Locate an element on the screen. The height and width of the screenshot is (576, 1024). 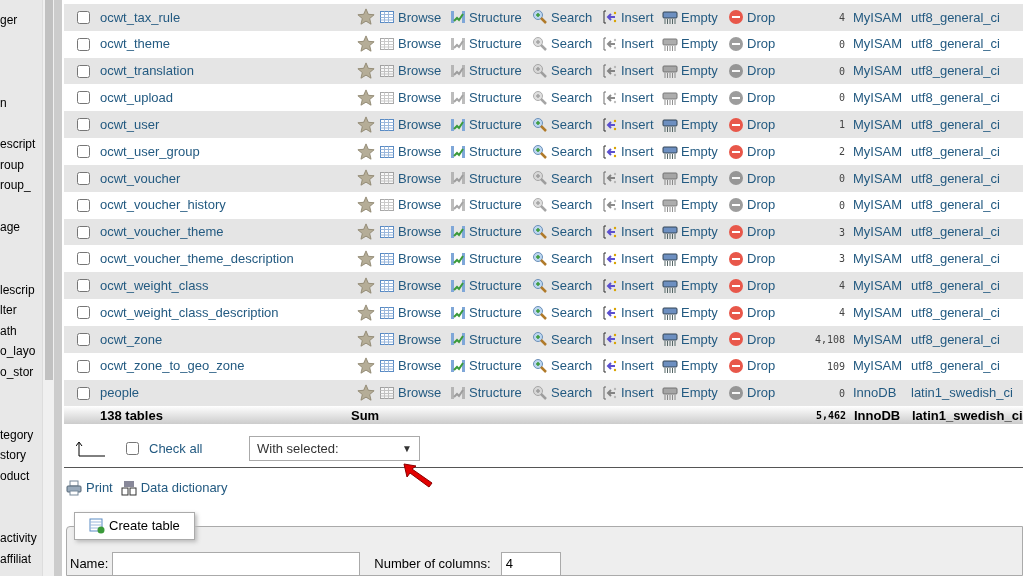
table-name-link: ocwt_user_group is located at coordinates (228, 151).